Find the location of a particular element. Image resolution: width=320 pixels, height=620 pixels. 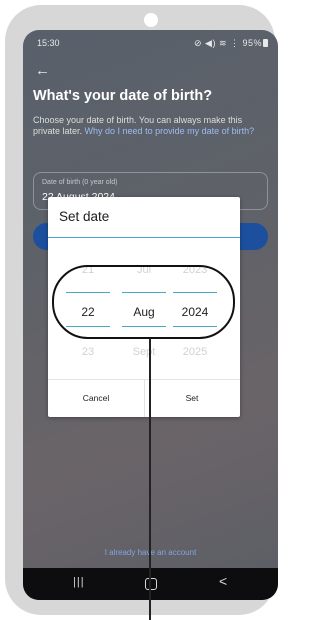

status-bar: 15:30 ⊘ ◀) ≋ ⋮ 95% is located at coordinates (150, 43).